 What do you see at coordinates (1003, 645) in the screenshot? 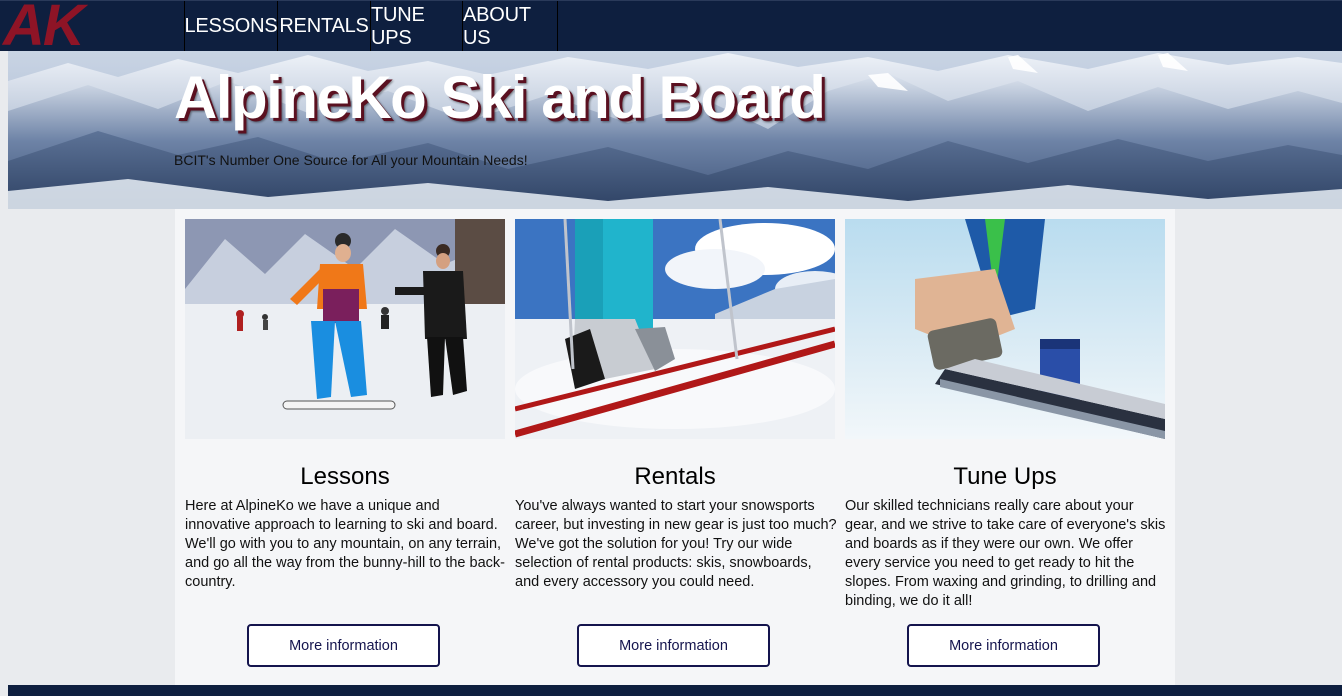
I see `tune-ups-more-info-button: More information` at bounding box center [1003, 645].